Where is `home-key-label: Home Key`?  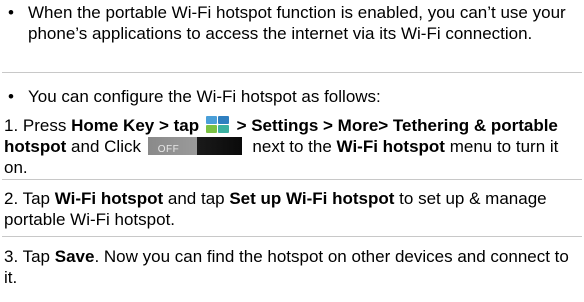 home-key-label: Home Key is located at coordinates (113, 125).